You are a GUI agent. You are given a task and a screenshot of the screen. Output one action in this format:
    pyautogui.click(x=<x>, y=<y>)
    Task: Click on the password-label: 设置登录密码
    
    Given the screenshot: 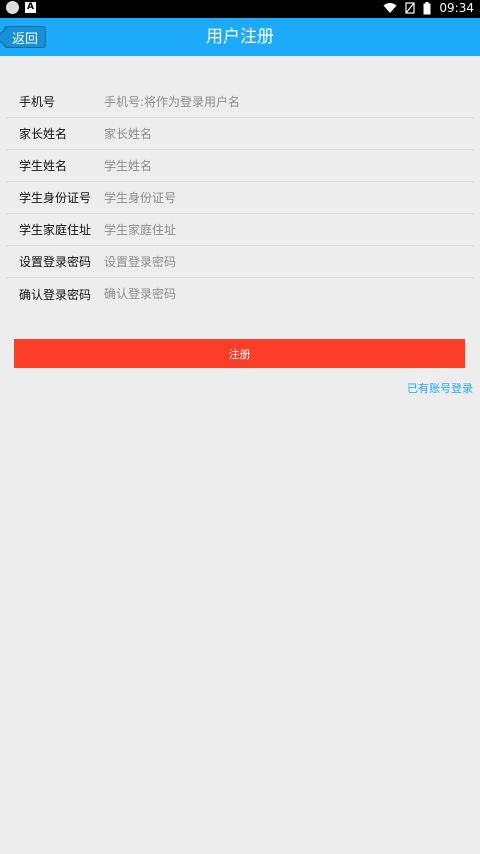 What is the action you would take?
    pyautogui.click(x=55, y=262)
    